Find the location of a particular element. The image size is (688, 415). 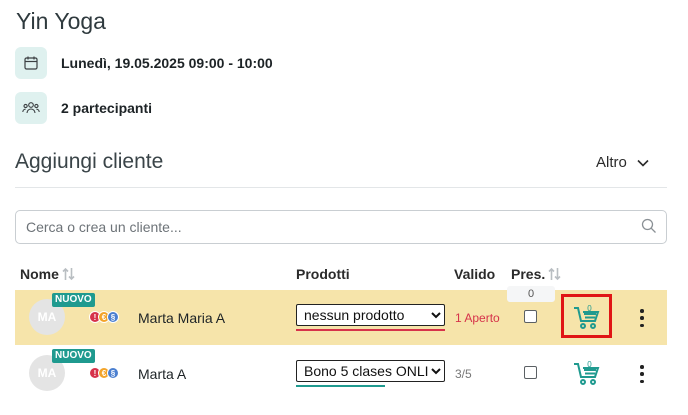

product-select: Bono 5 clases ONLINE is located at coordinates (370, 371).